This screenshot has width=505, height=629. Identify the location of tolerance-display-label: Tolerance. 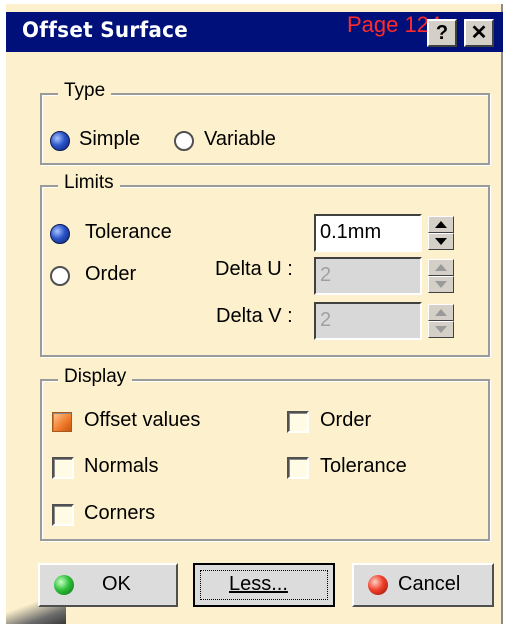
(363, 466).